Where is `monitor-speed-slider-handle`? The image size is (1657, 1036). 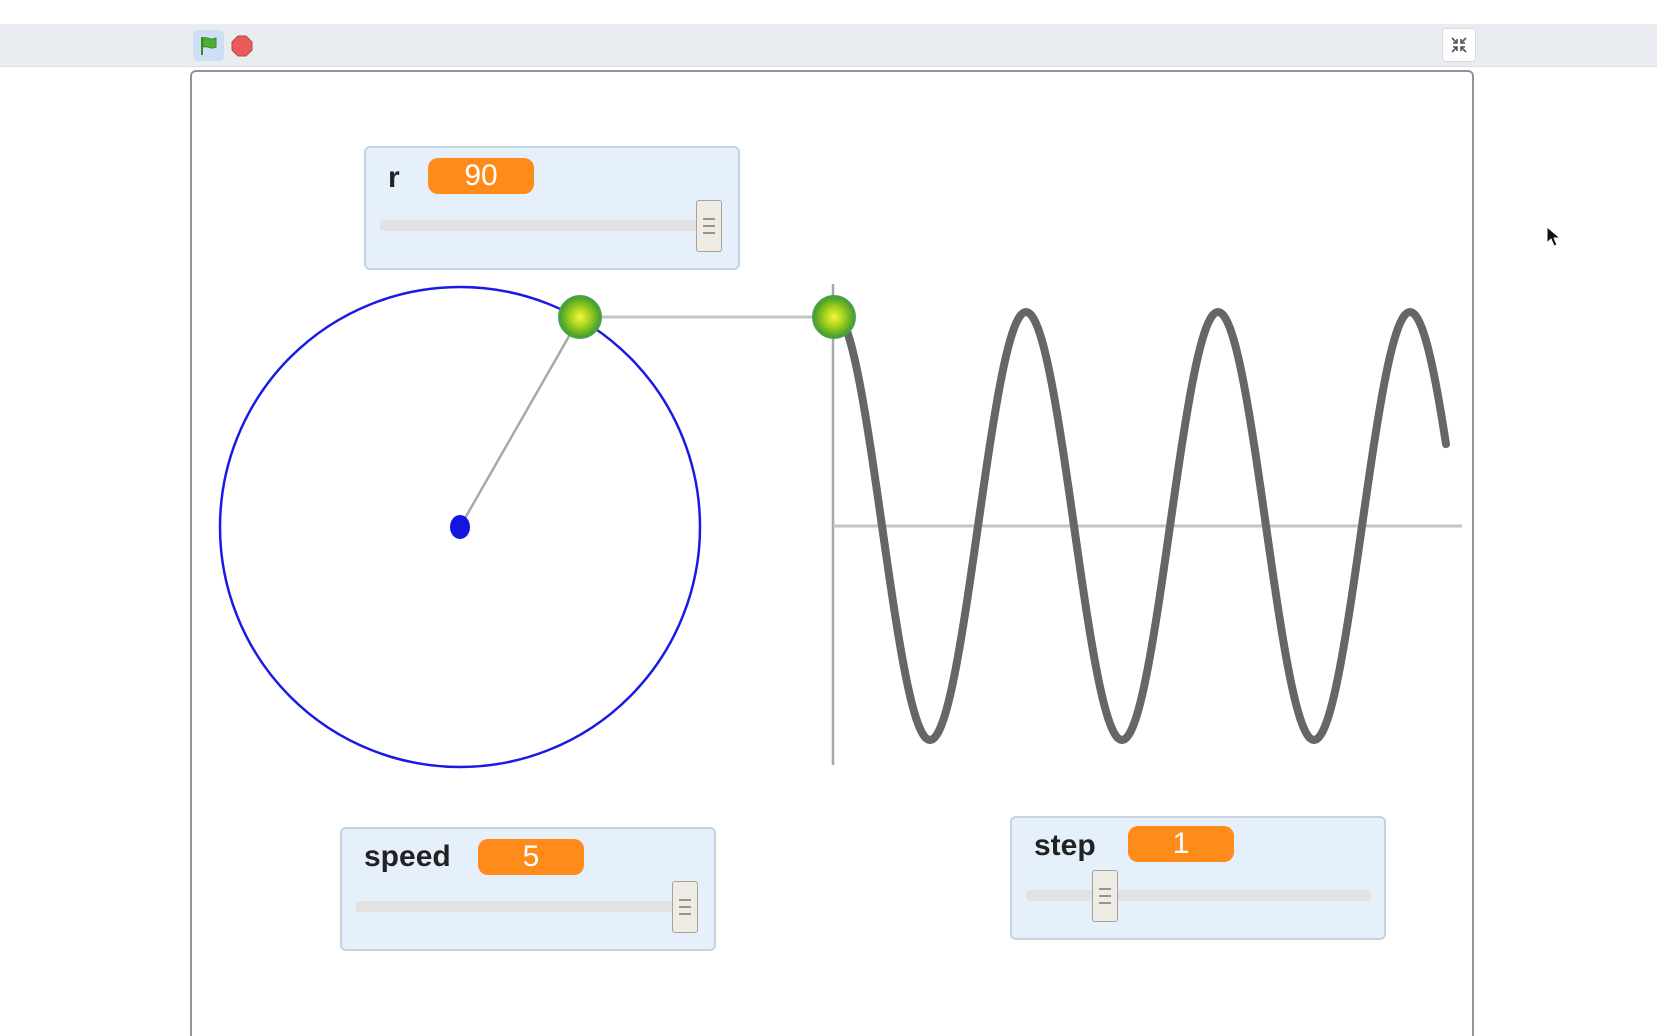
monitor-speed-slider-handle is located at coordinates (685, 907).